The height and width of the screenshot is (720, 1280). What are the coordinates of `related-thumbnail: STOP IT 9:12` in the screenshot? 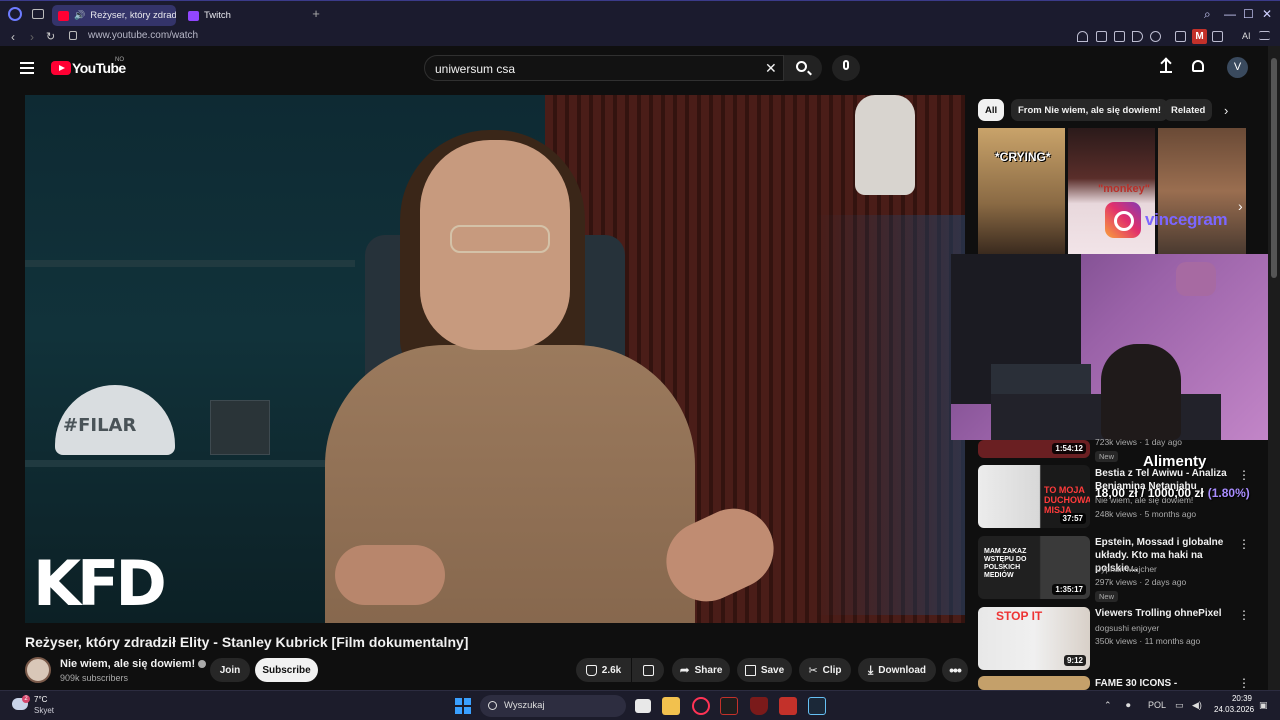 It's located at (1034, 638).